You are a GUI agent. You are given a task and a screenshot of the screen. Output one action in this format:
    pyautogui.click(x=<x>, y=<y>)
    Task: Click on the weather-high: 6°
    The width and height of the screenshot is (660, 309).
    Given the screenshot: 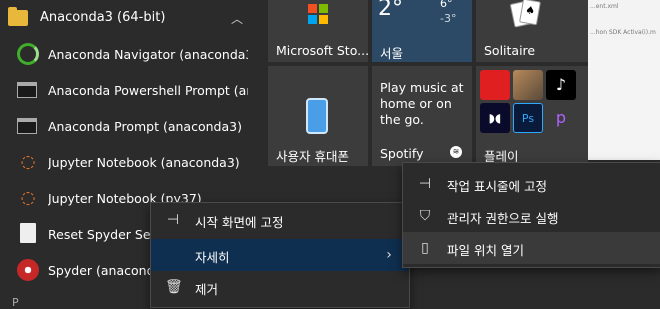 What is the action you would take?
    pyautogui.click(x=446, y=5)
    